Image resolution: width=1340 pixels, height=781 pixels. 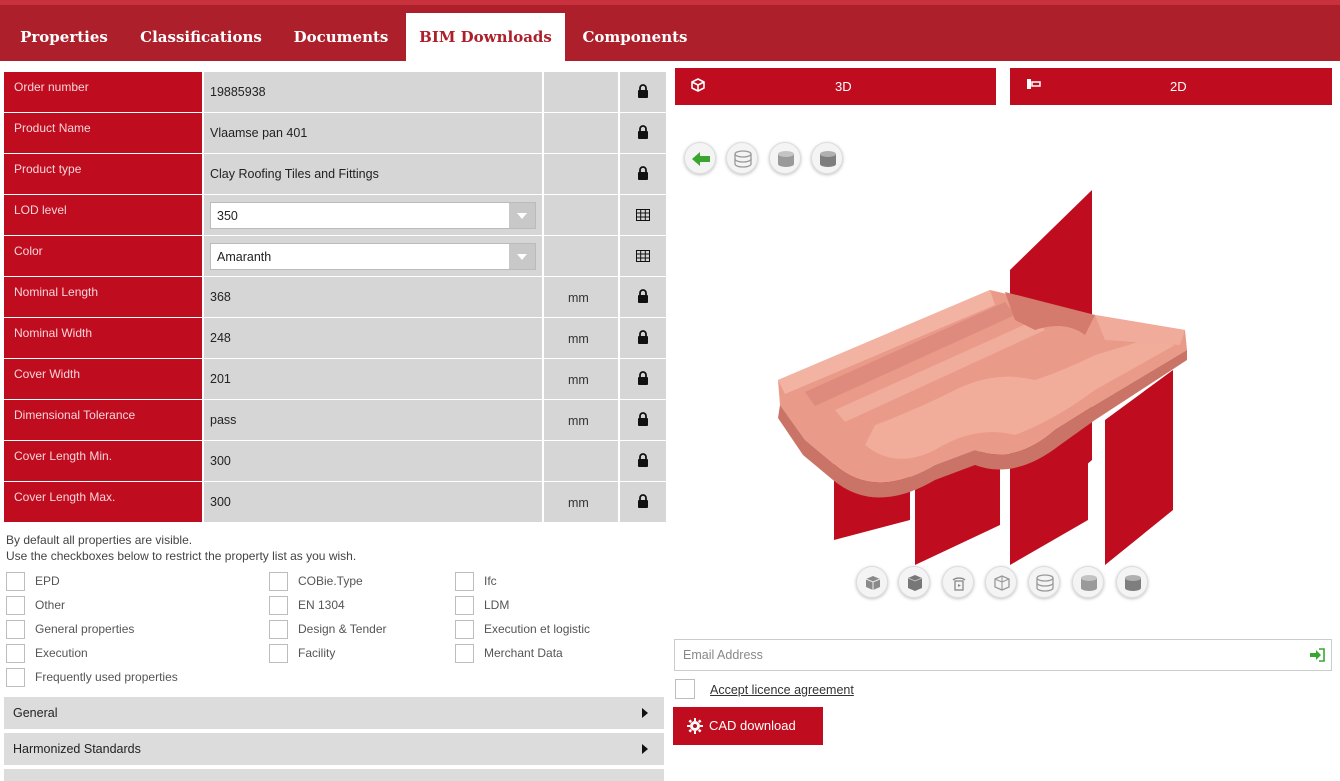 I want to click on checkbox-label: COBie.Type, so click(x=330, y=581).